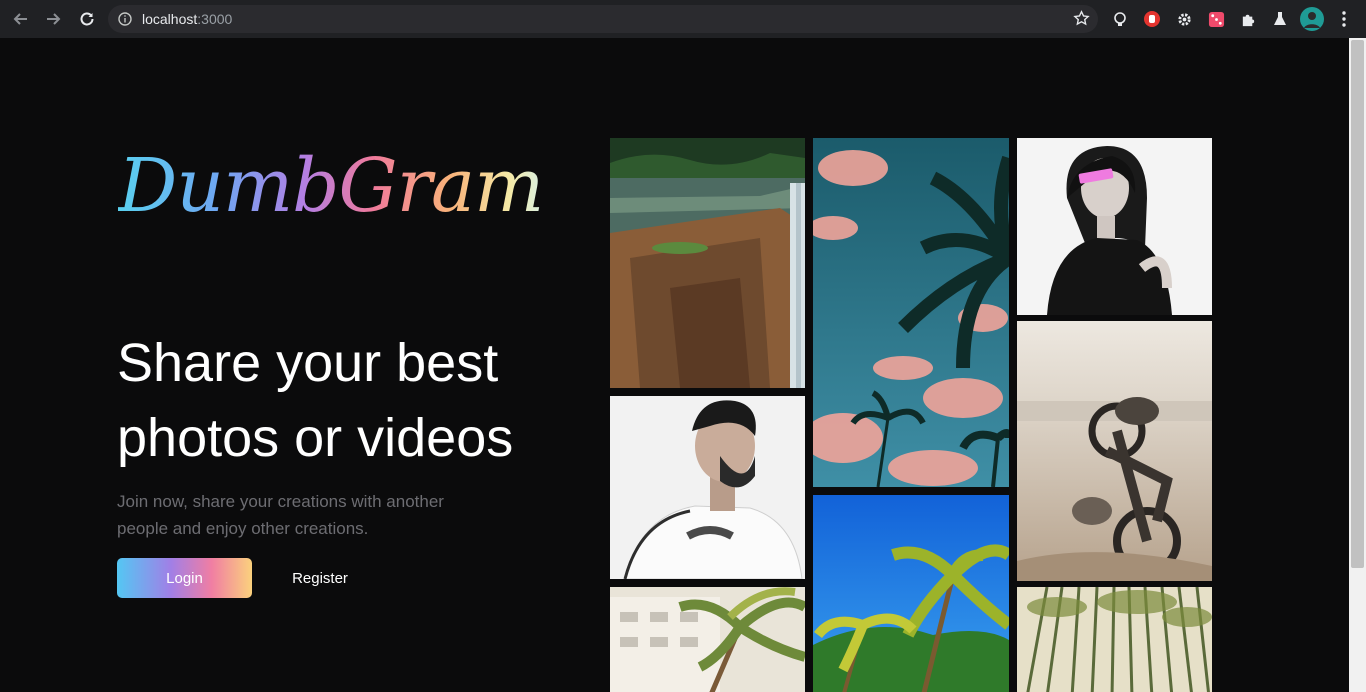 The image size is (1366, 692). I want to click on dumbgram-logo: DumbGram, so click(331, 186).